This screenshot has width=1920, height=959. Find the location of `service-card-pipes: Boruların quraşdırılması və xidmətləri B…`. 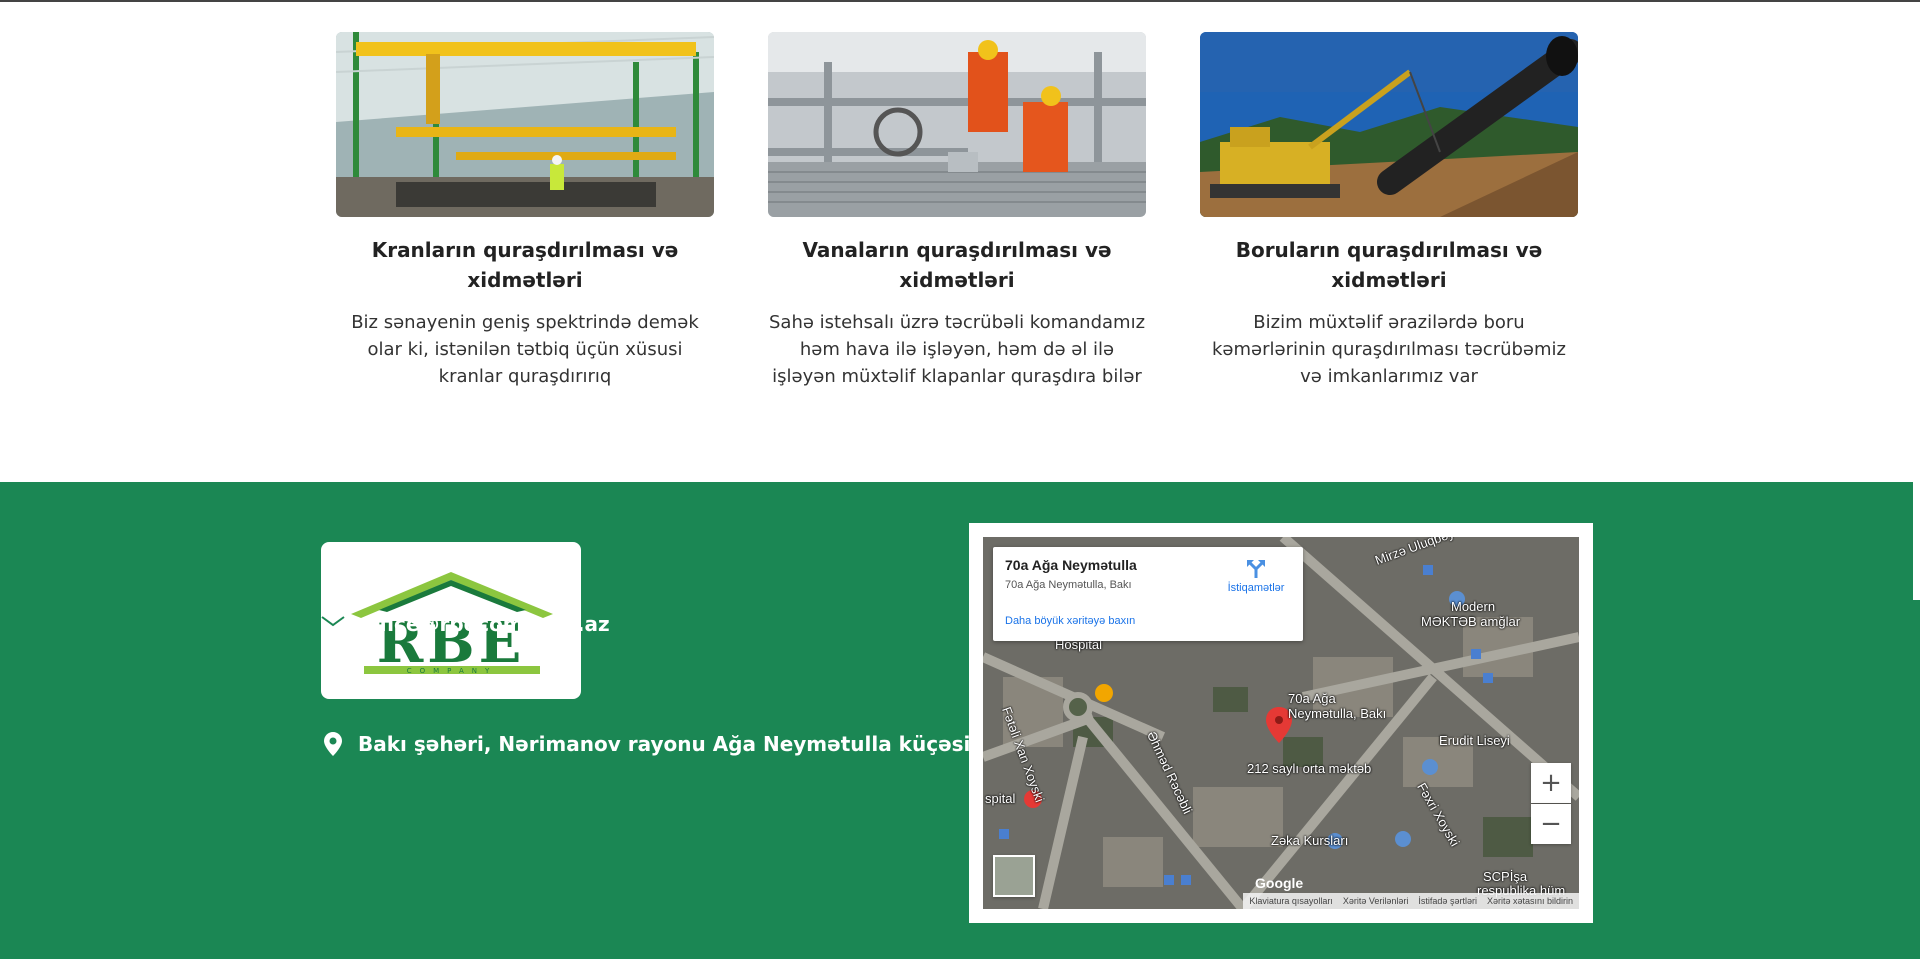

service-card-pipes: Boruların quraşdırılması və xidmətləri B… is located at coordinates (1389, 211).